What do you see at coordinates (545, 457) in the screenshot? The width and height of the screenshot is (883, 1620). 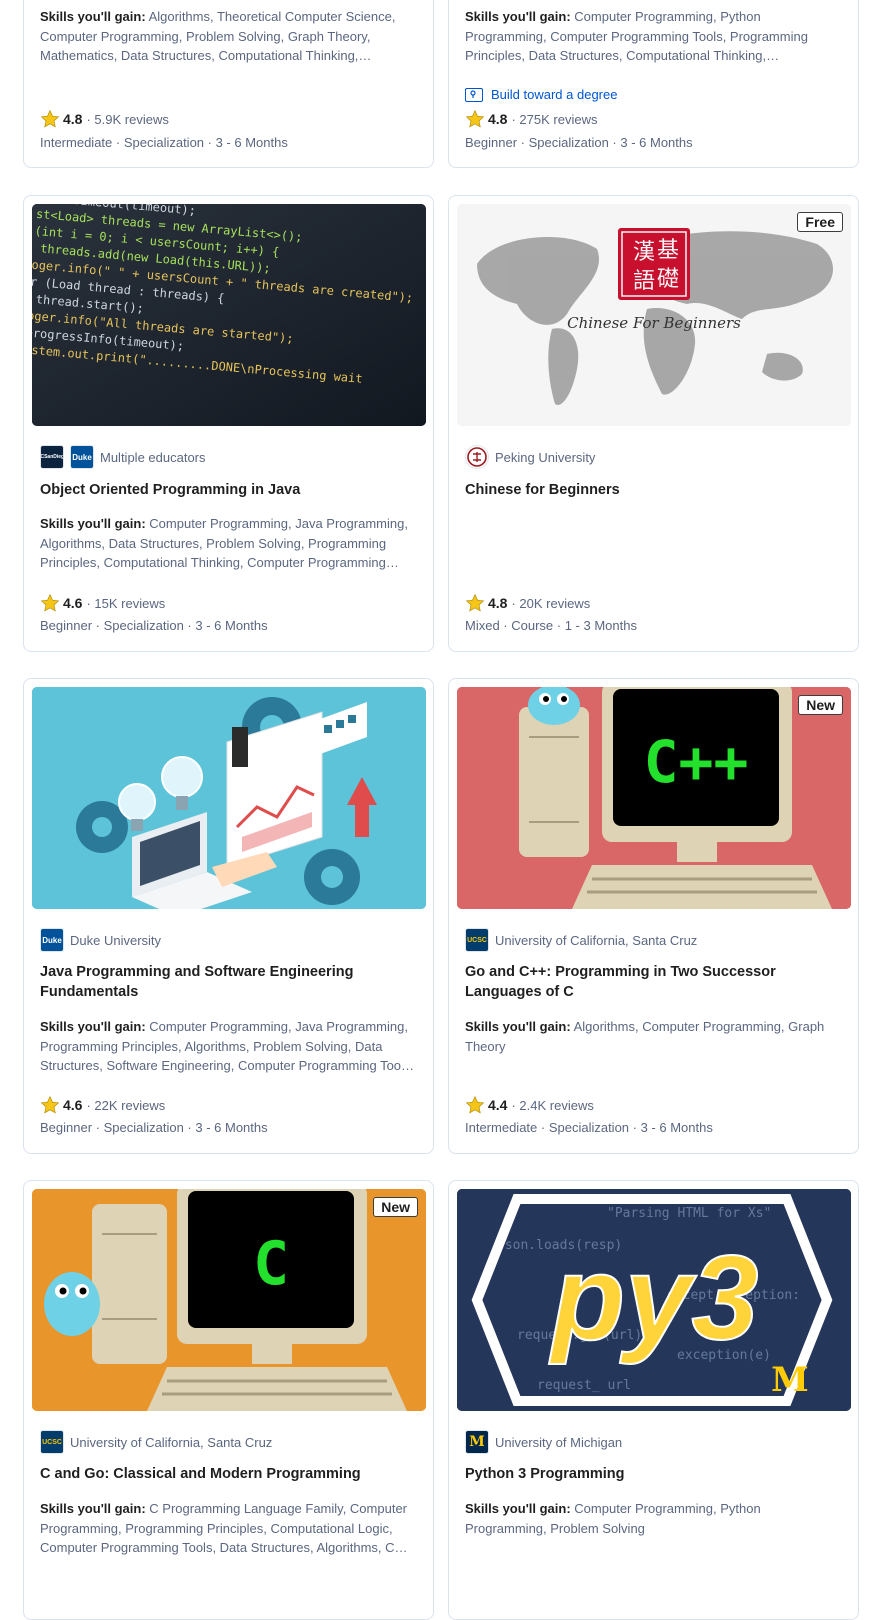 I see `partner-name: Peking University` at bounding box center [545, 457].